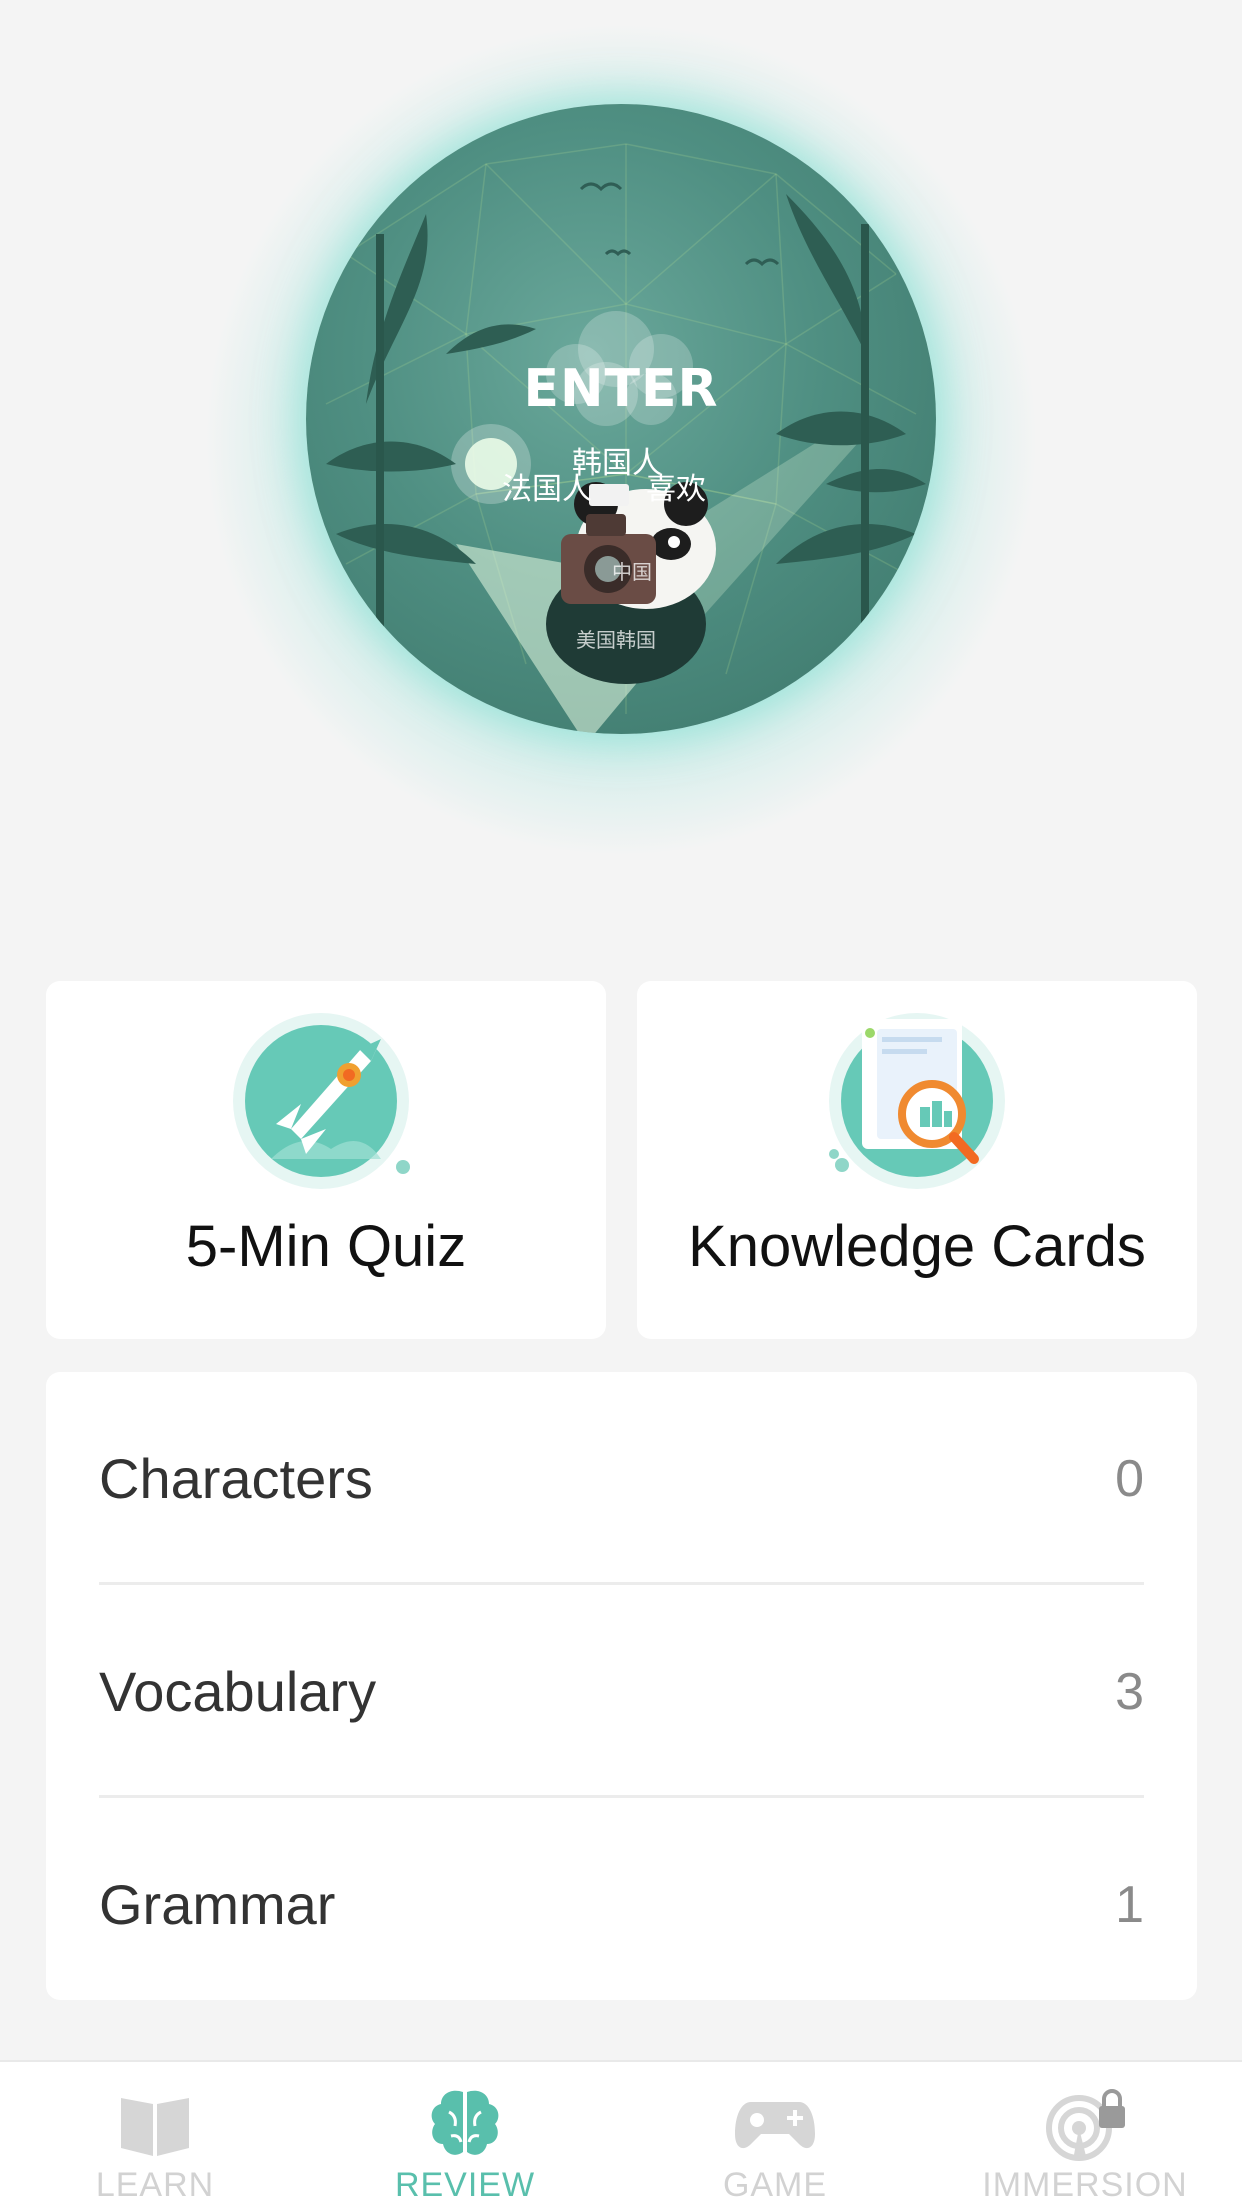  What do you see at coordinates (217, 1904) in the screenshot?
I see `row-label: Grammar` at bounding box center [217, 1904].